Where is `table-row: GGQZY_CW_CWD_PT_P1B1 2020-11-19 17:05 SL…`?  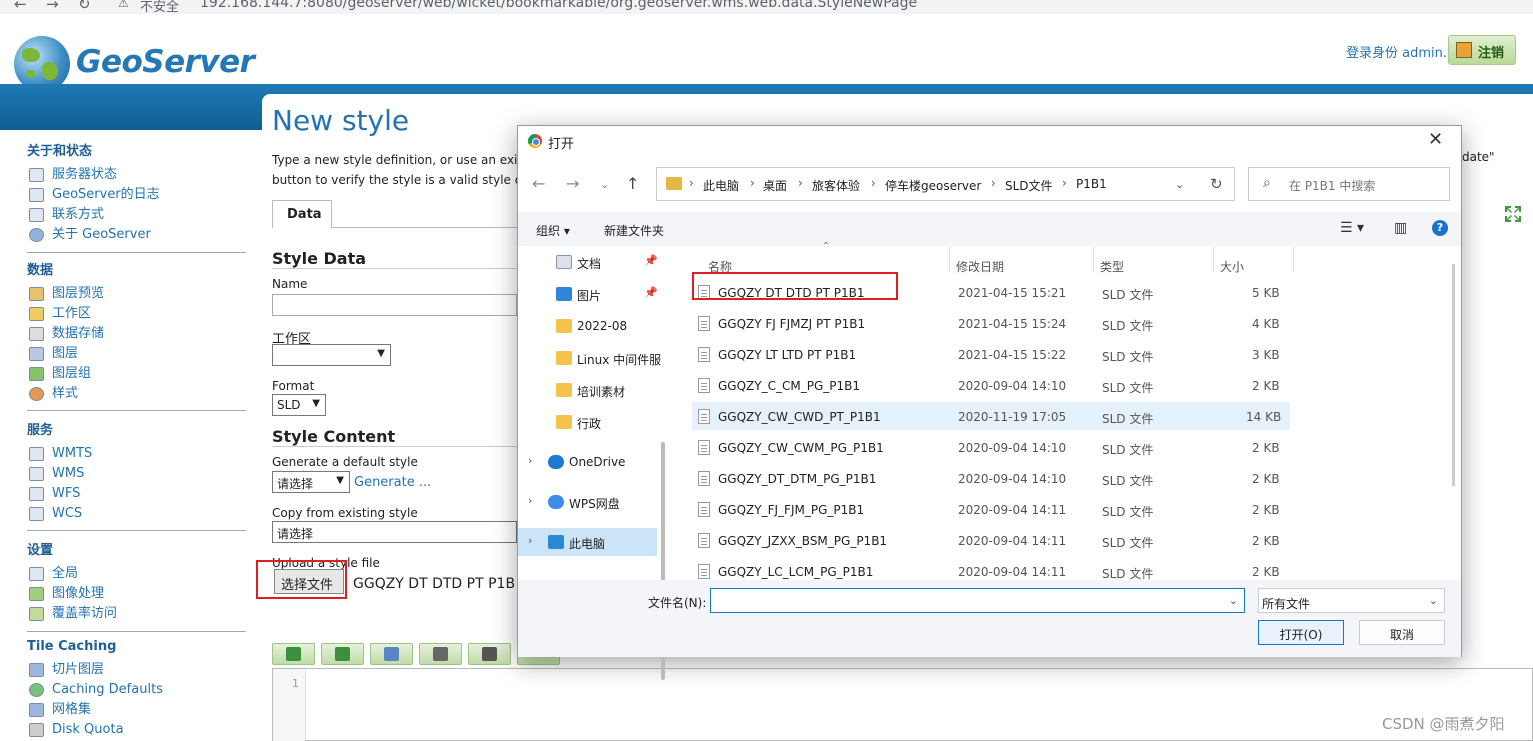 table-row: GGQZY_CW_CWD_PT_P1B1 2020-11-19 17:05 SL… is located at coordinates (991, 416).